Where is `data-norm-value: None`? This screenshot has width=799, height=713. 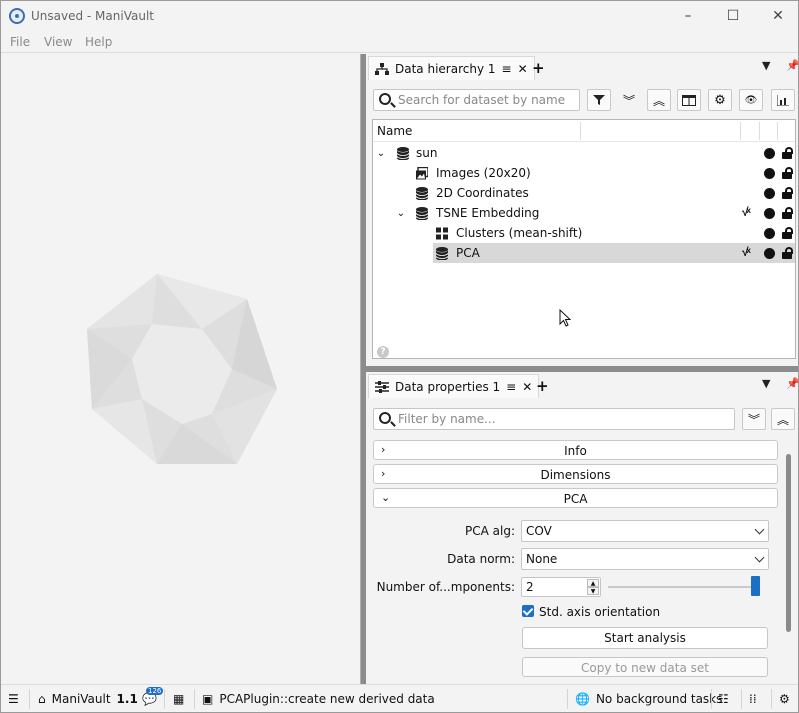 data-norm-value: None is located at coordinates (542, 559).